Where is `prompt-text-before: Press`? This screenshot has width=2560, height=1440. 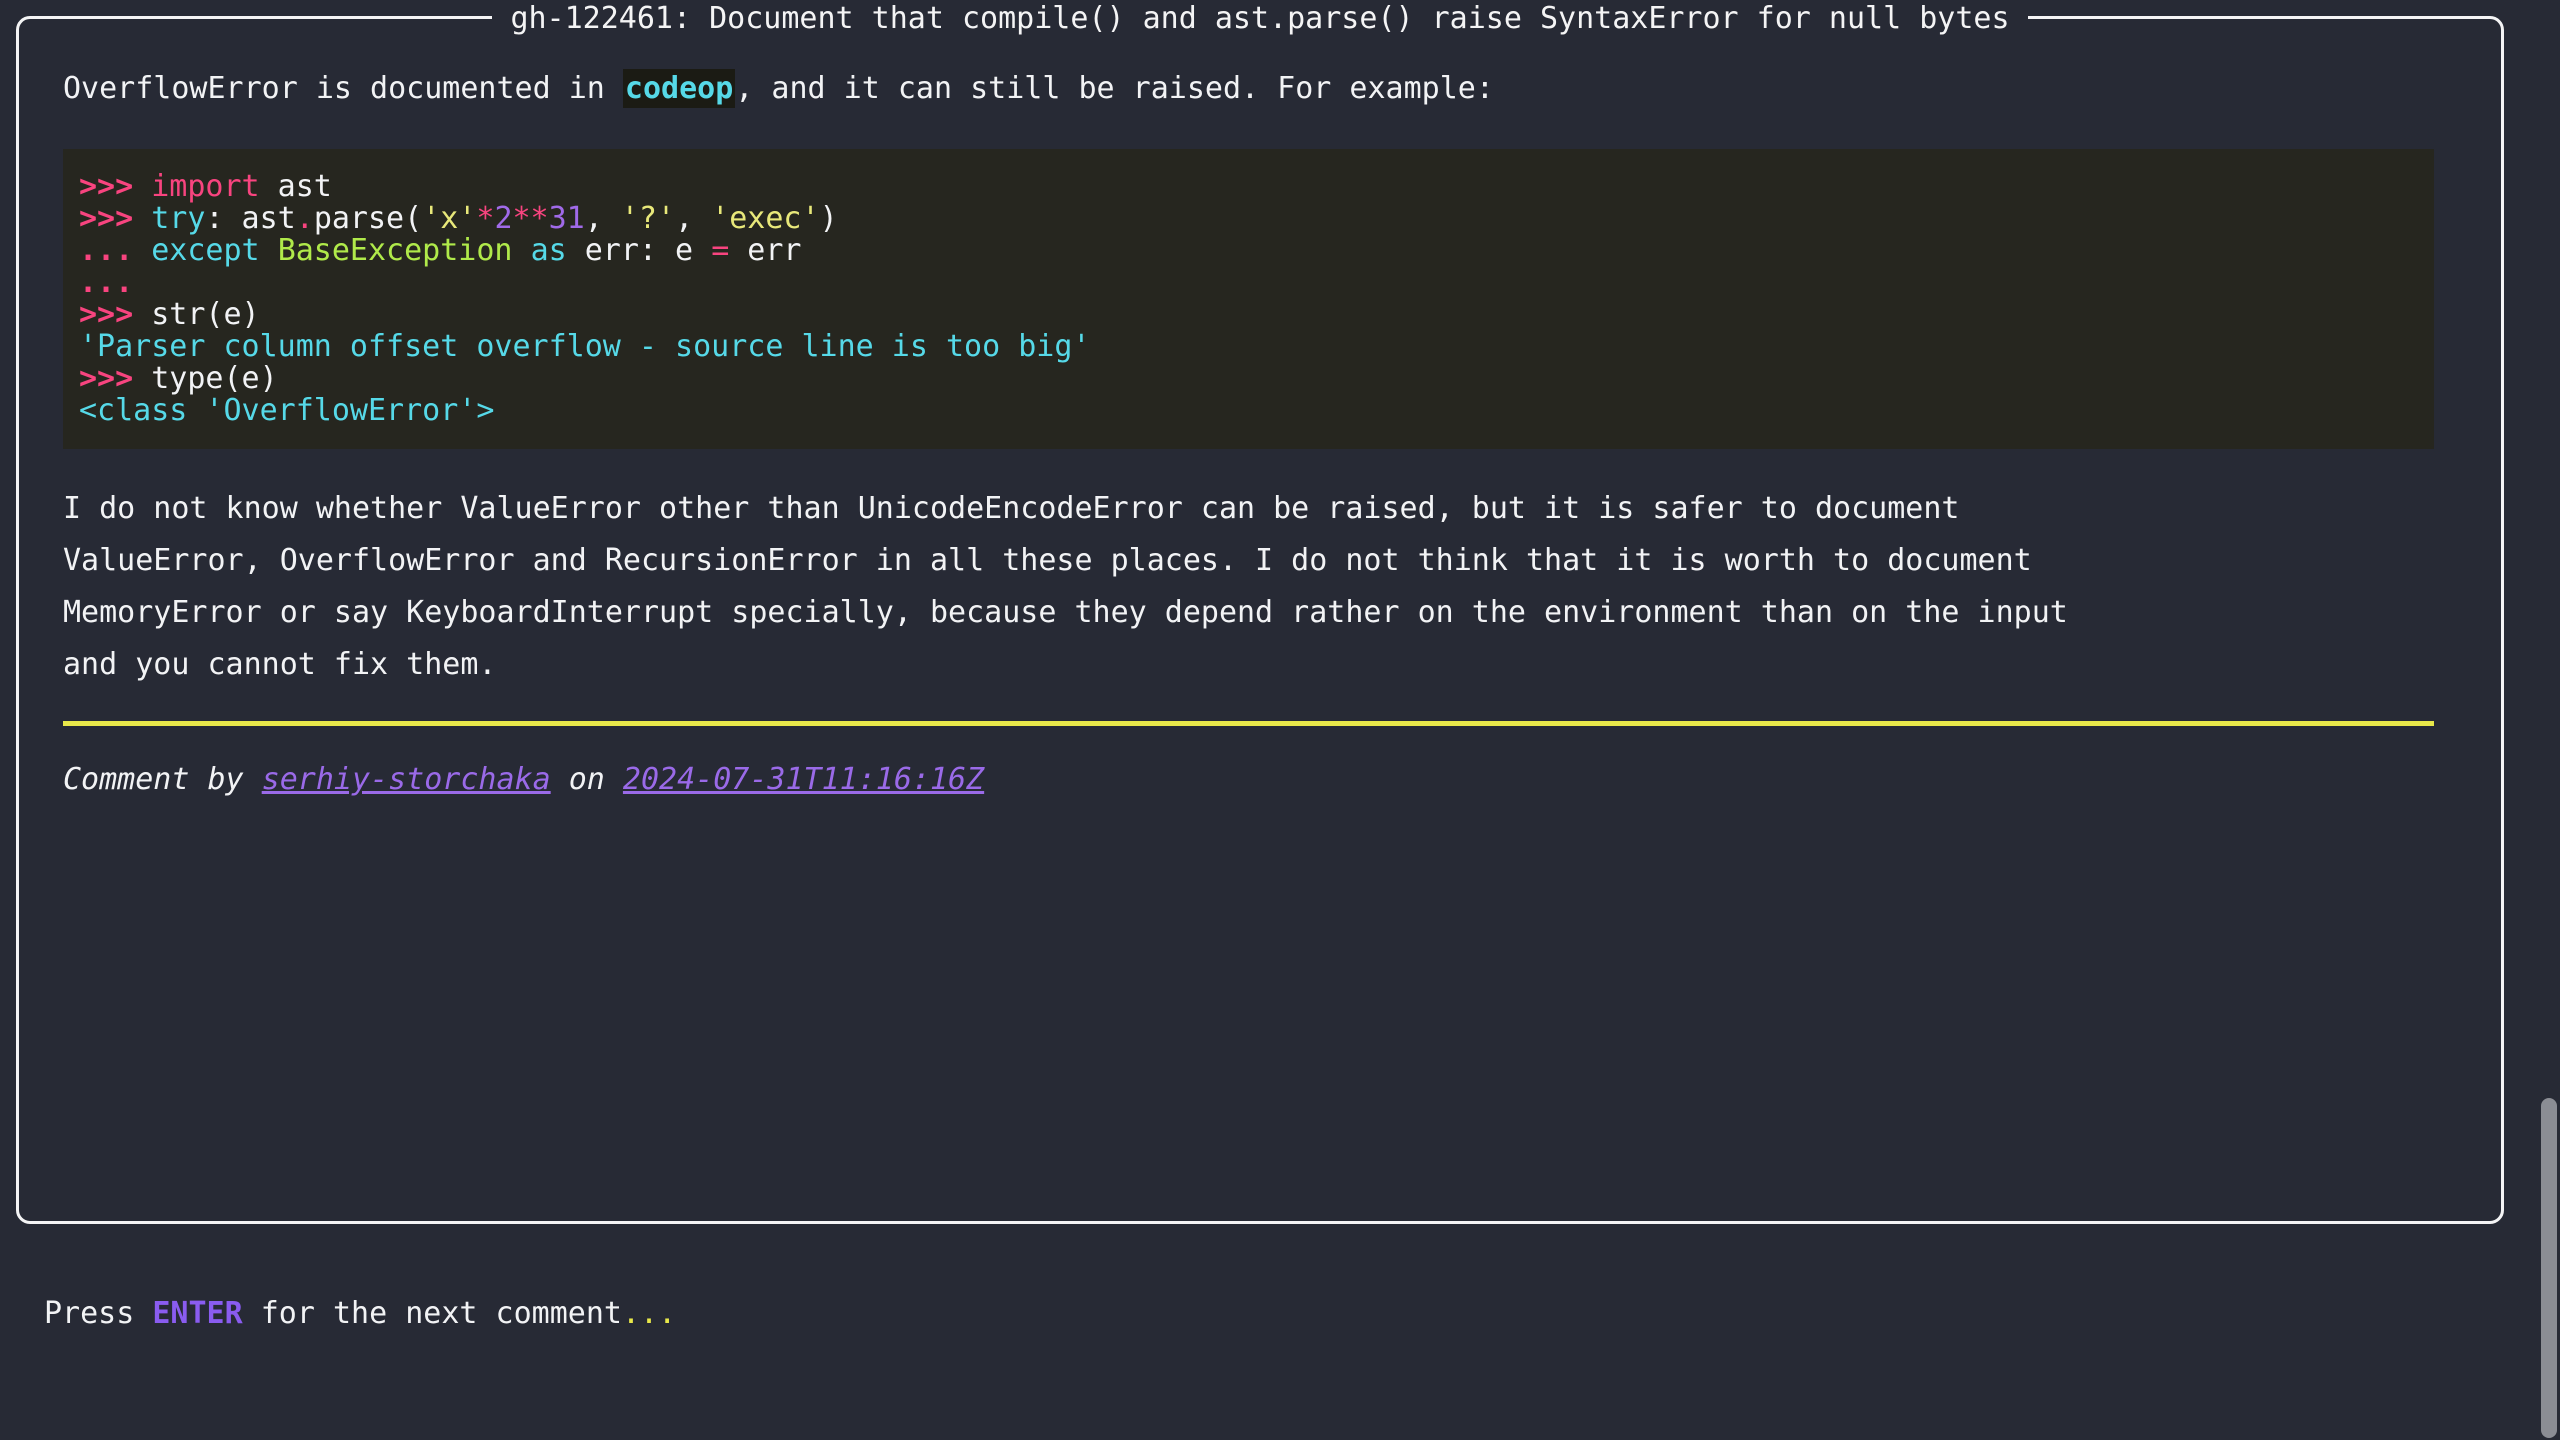 prompt-text-before: Press is located at coordinates (98, 1313).